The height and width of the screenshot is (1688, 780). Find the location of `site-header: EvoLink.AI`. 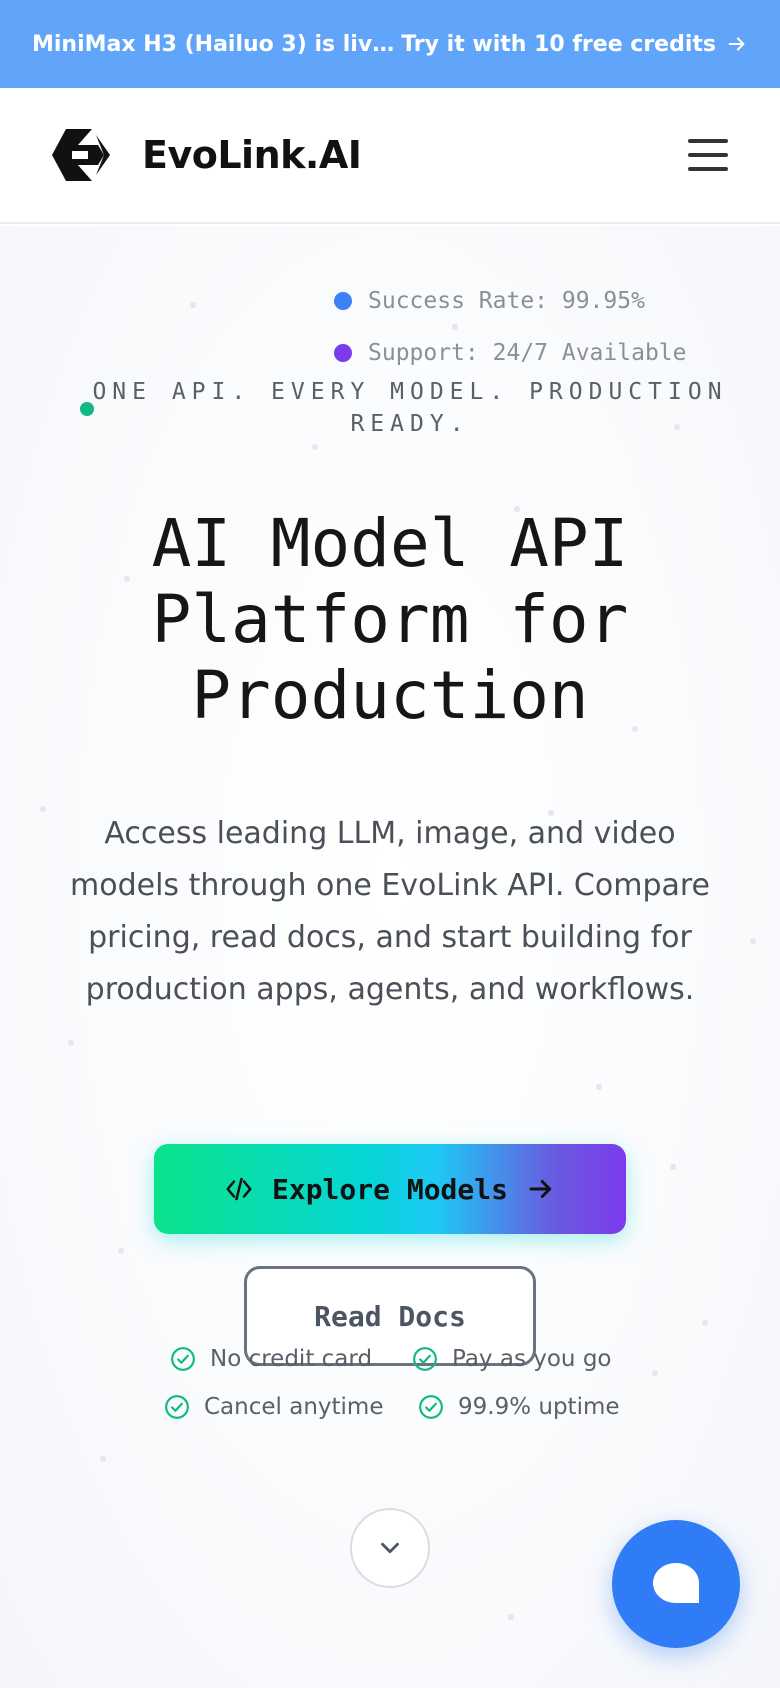

site-header: EvoLink.AI is located at coordinates (390, 156).